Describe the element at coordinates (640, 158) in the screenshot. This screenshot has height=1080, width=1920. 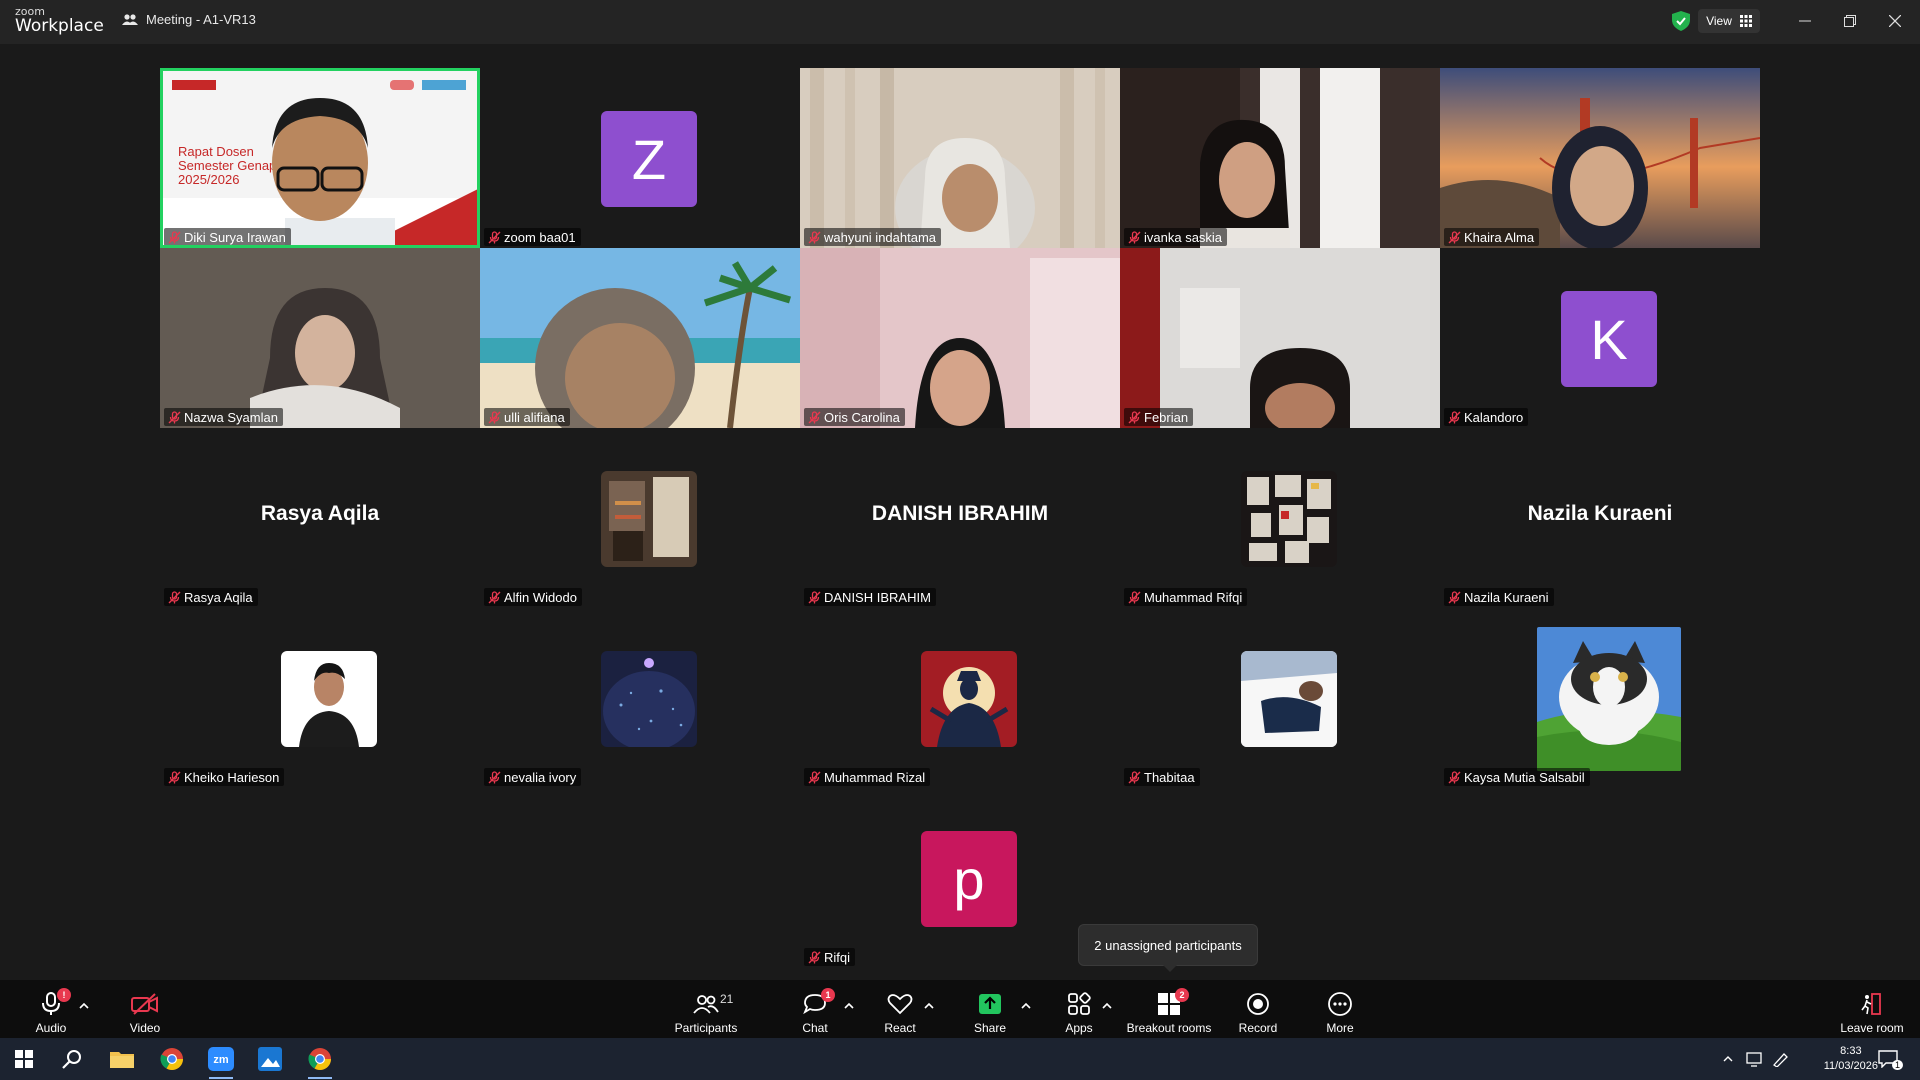
I see `participant-tile: Zzoom baa01` at that location.